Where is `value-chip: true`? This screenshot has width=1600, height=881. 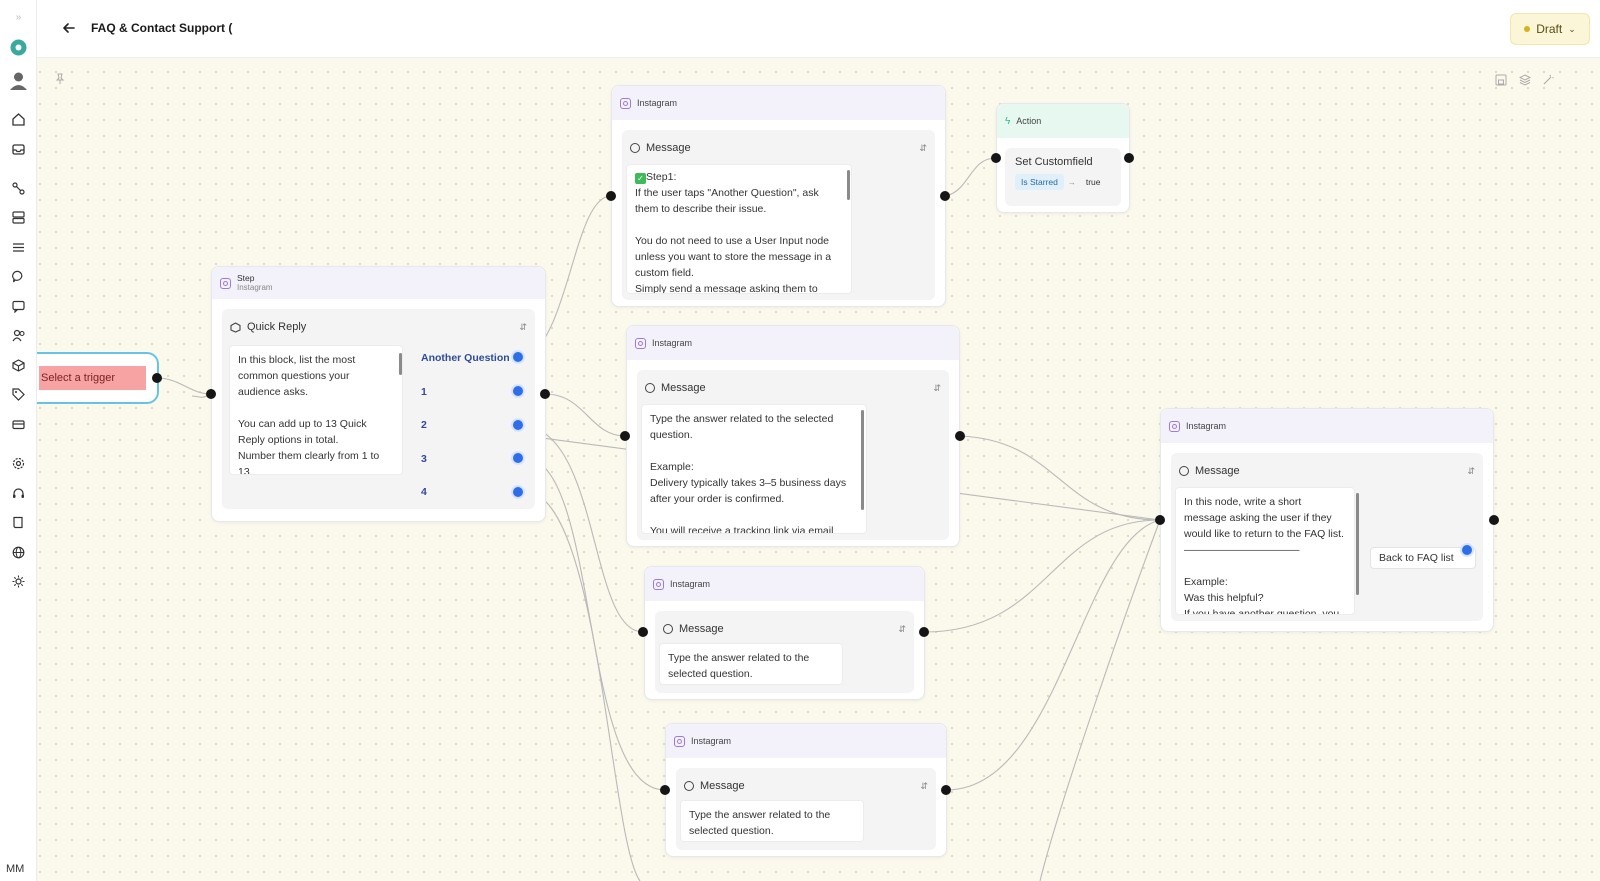
value-chip: true is located at coordinates (1093, 182).